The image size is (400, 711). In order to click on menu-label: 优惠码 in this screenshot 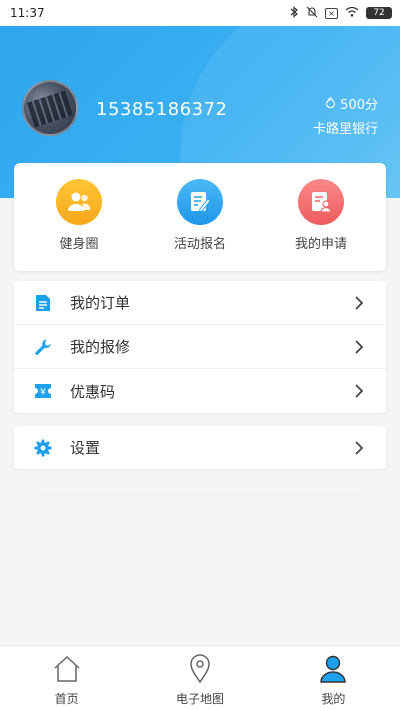, I will do `click(93, 391)`.